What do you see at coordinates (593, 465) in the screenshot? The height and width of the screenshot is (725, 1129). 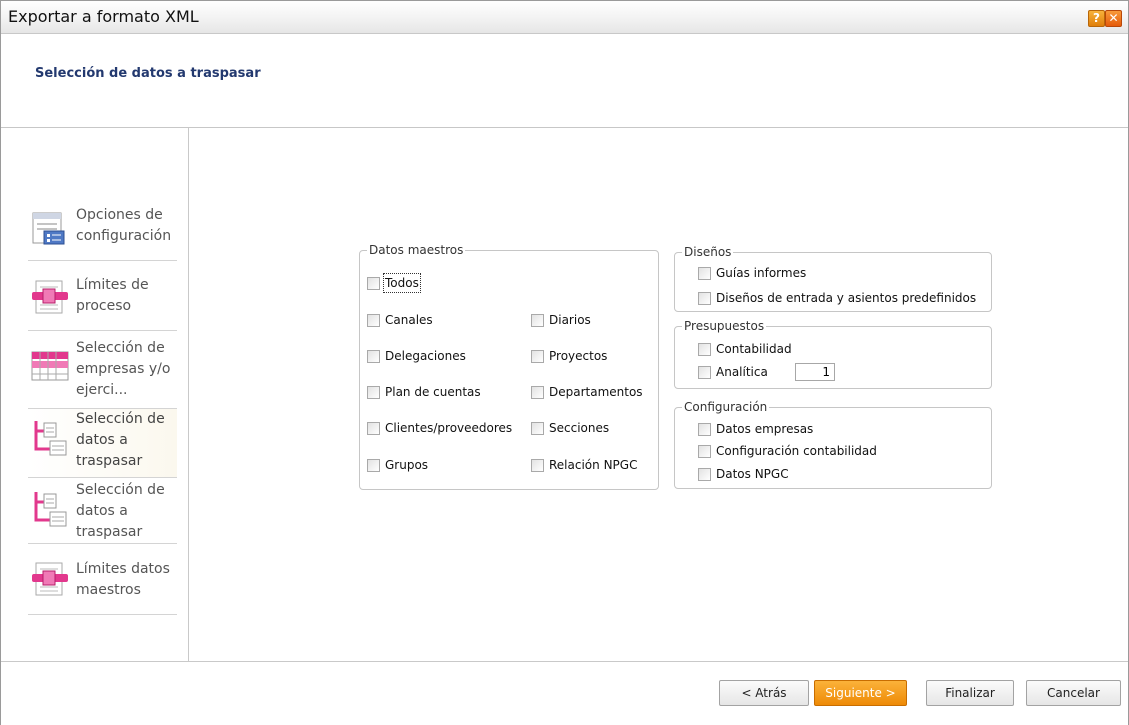 I see `checkbox-label: Relación NPGC` at bounding box center [593, 465].